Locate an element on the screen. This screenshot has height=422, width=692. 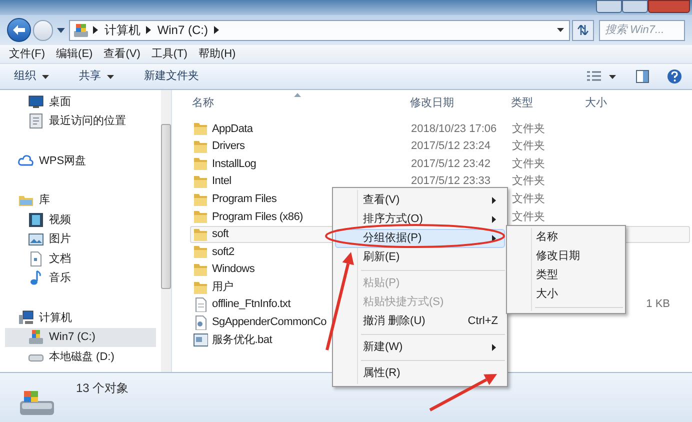
menu-item: 修改日期 is located at coordinates (566, 256).